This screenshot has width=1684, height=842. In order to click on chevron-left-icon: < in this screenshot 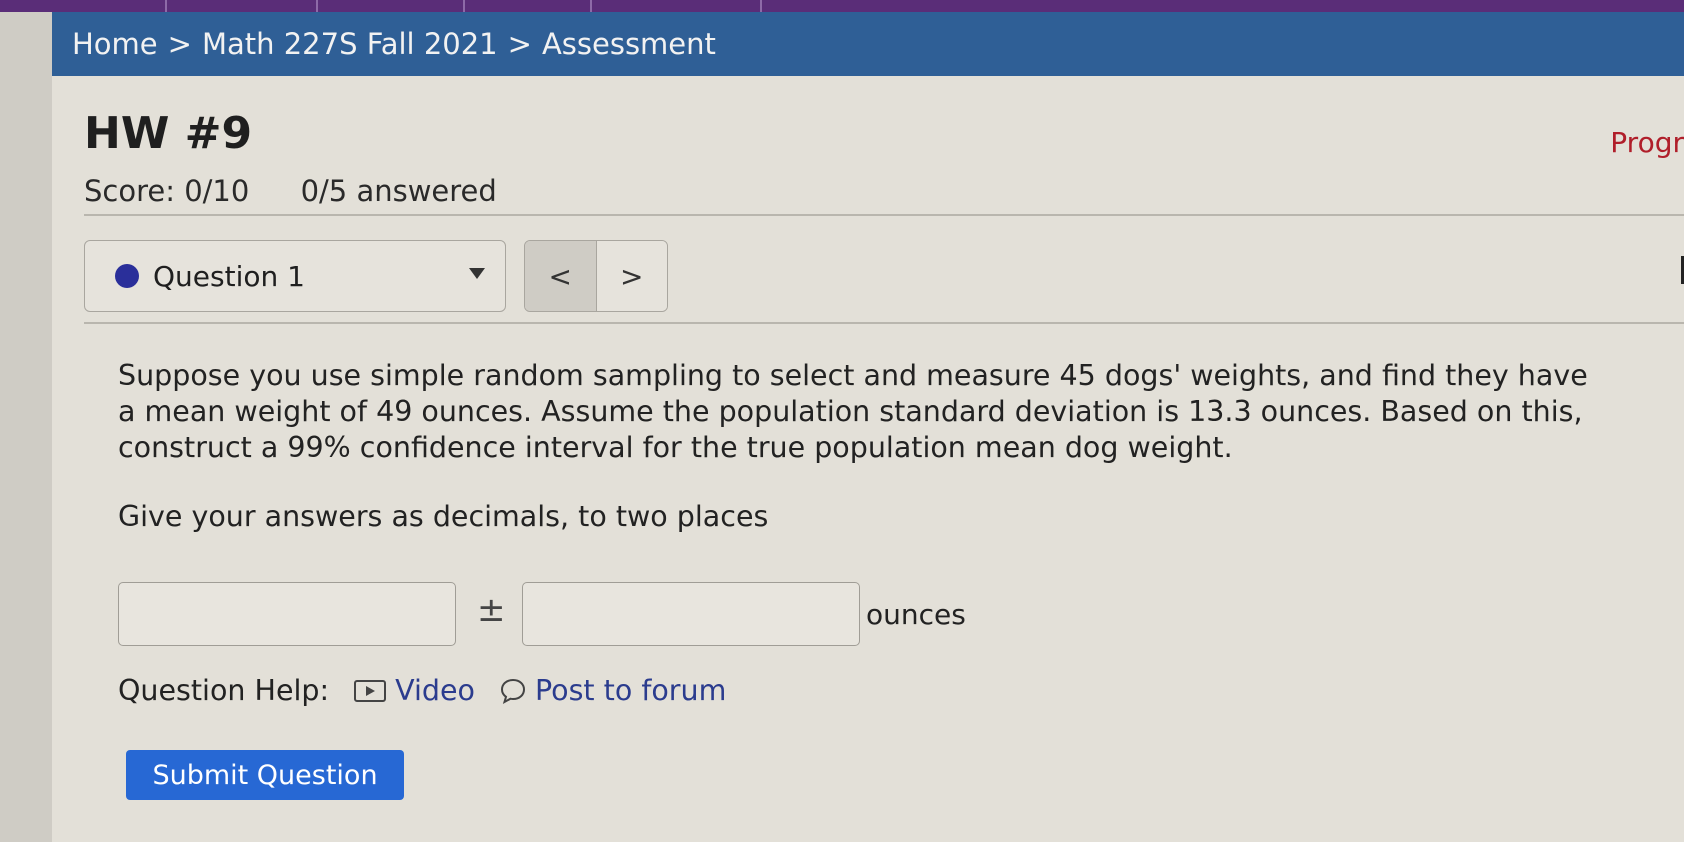, I will do `click(560, 276)`.